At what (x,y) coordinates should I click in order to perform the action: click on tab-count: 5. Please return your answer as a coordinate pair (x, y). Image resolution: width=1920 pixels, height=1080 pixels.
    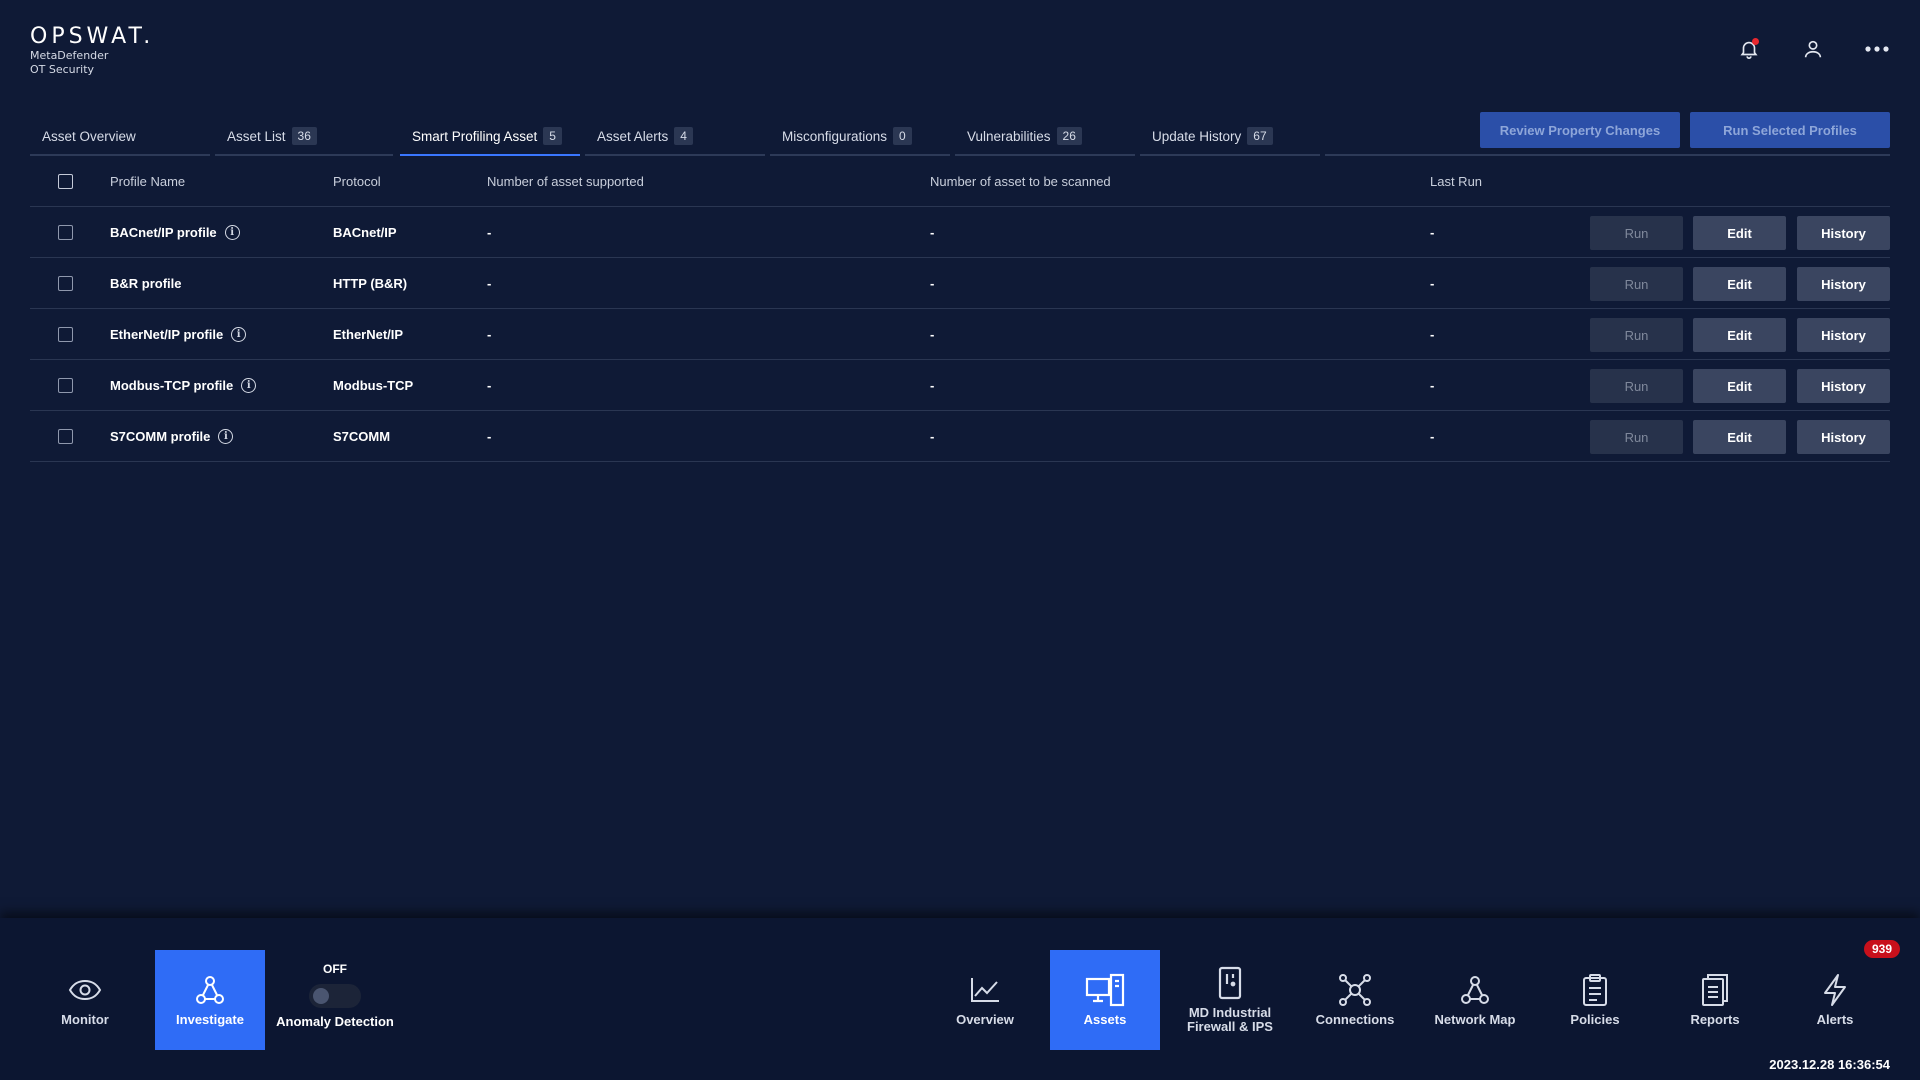
    Looking at the image, I should click on (552, 136).